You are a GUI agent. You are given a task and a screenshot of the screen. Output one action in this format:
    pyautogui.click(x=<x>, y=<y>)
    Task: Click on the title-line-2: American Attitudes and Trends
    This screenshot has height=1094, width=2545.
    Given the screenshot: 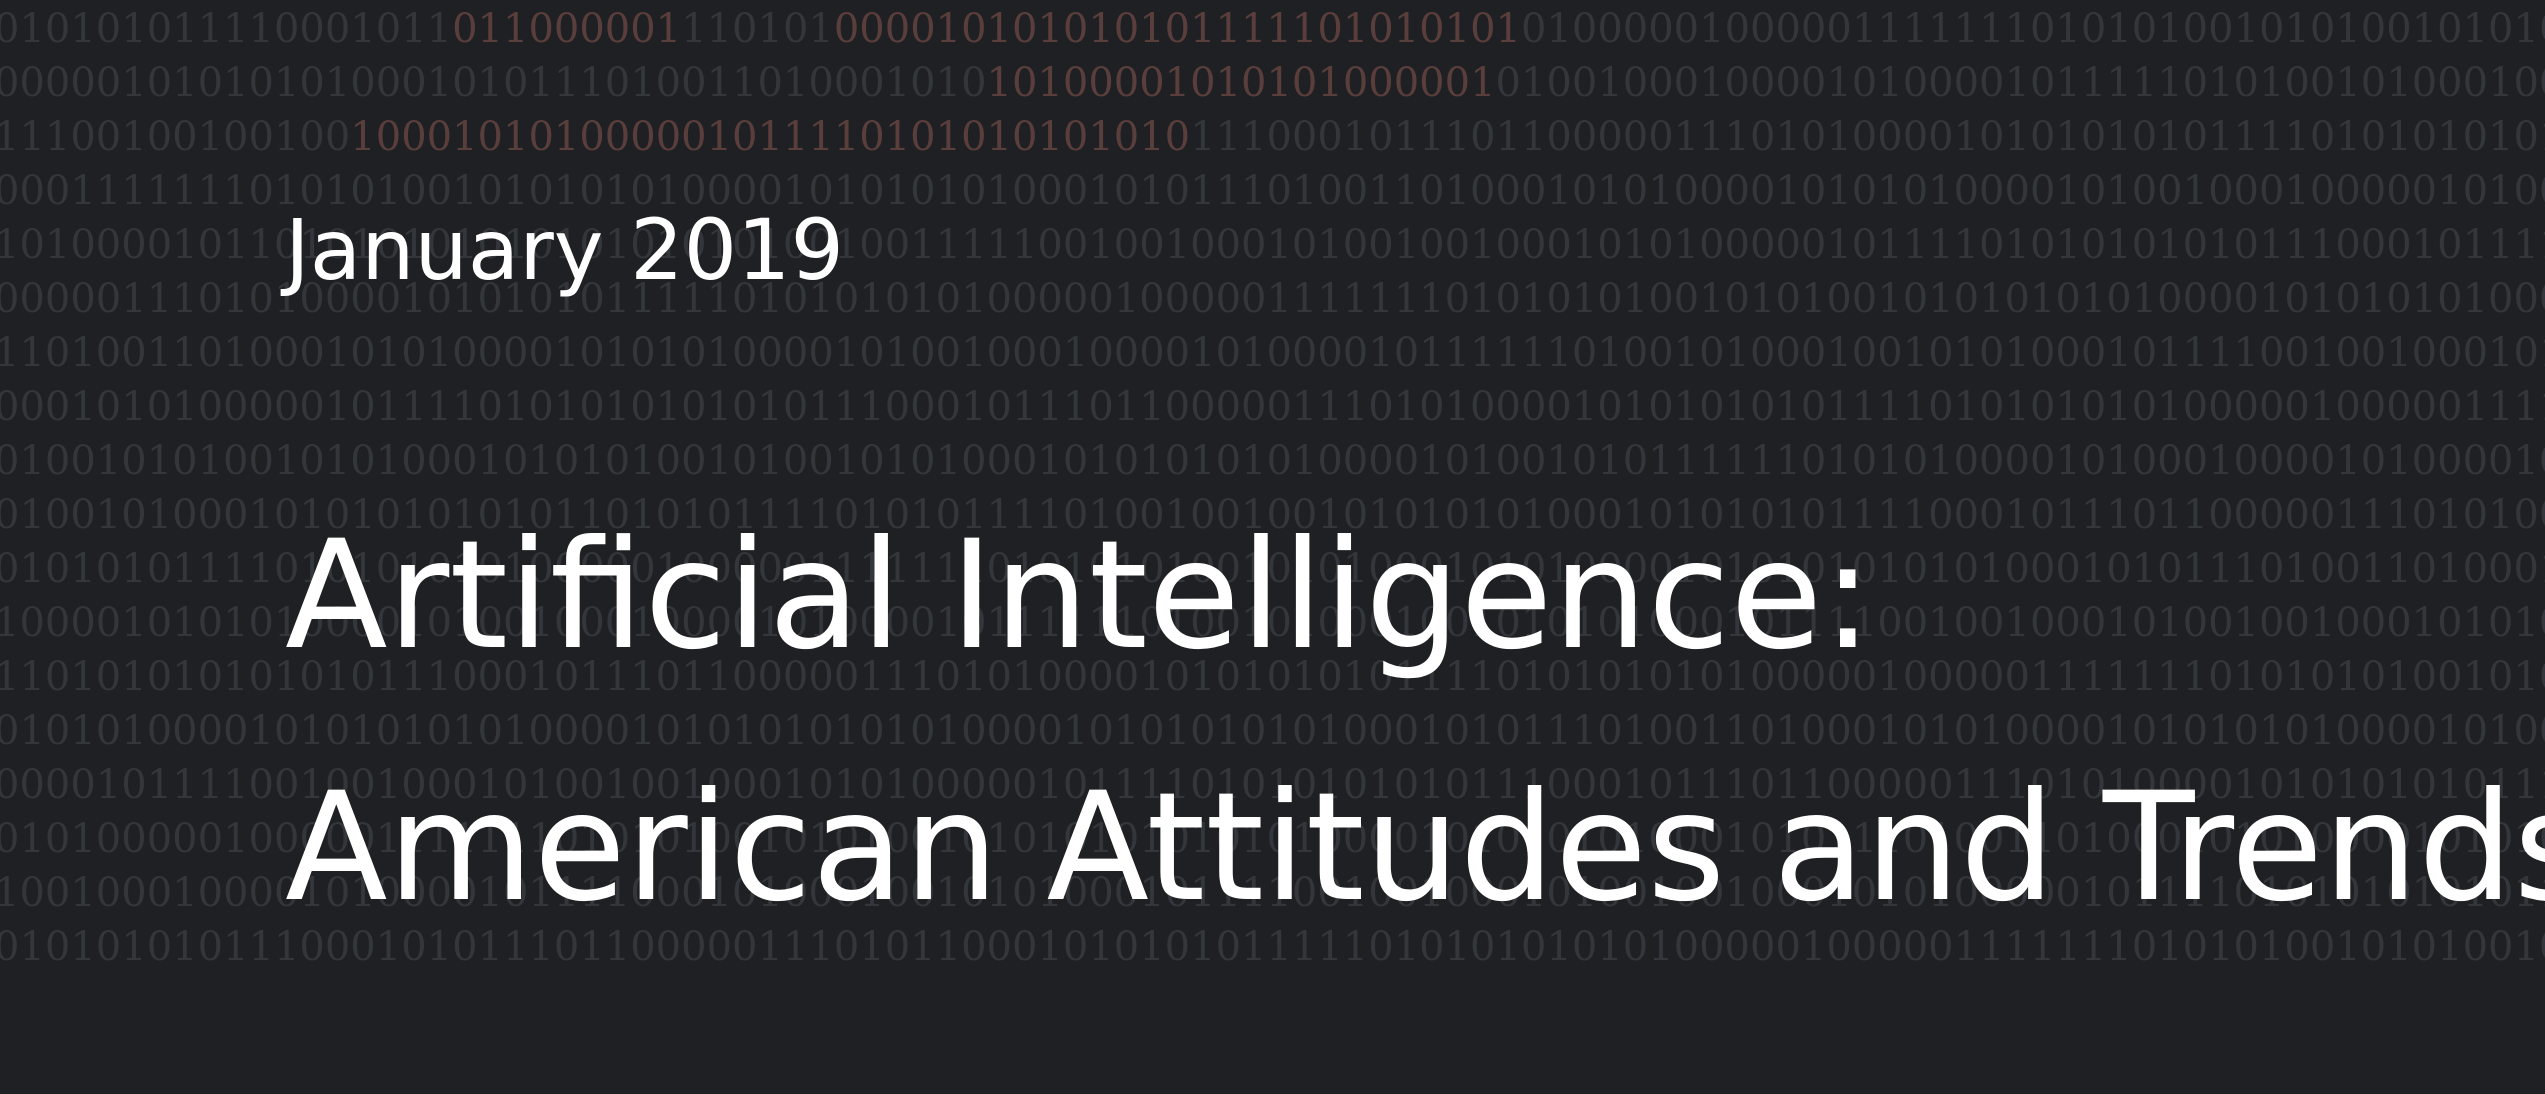 What is the action you would take?
    pyautogui.click(x=1415, y=848)
    